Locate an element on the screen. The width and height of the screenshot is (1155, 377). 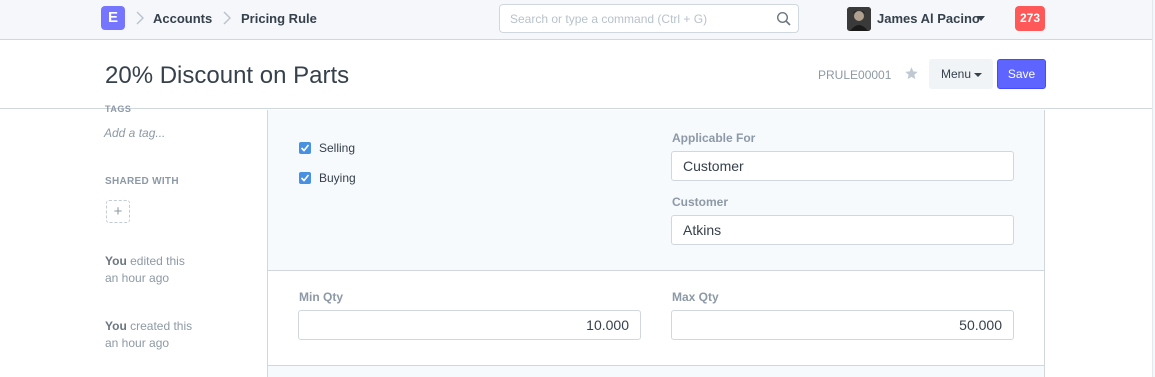
add-share-button: + is located at coordinates (118, 211).